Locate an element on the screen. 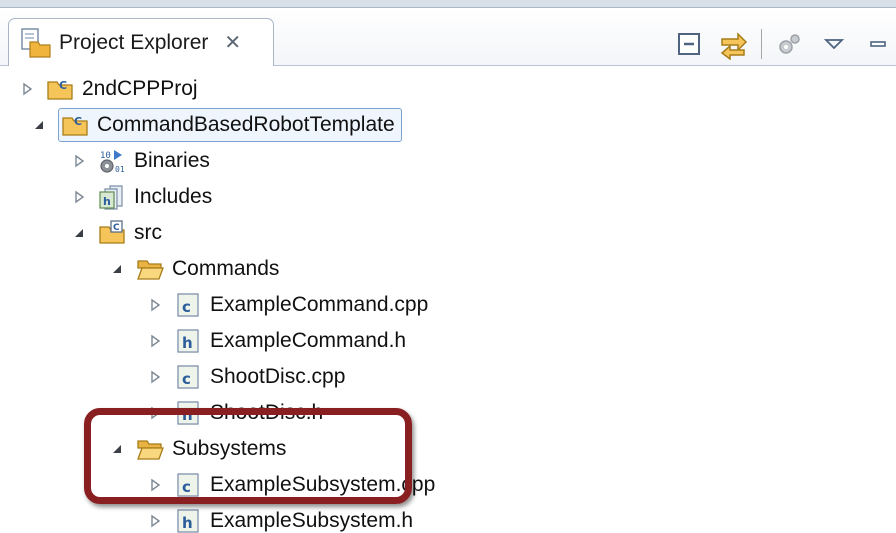 The height and width of the screenshot is (533, 896). tree-item-label: CommandBasedRobotTemplate is located at coordinates (246, 124).